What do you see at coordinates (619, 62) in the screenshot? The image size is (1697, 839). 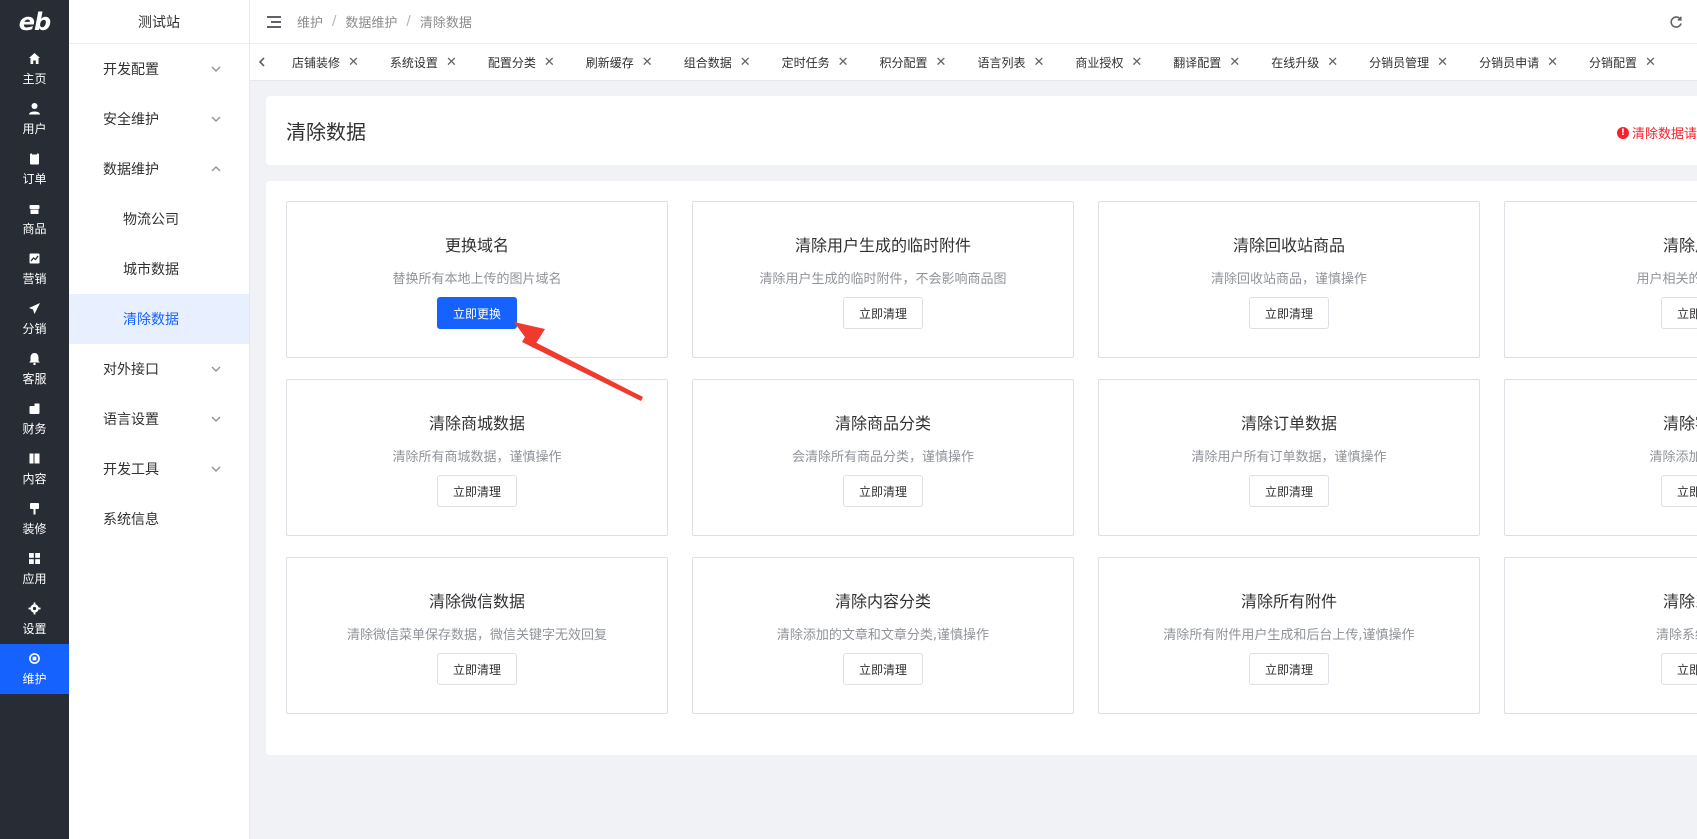 I see `tab-3: 刷新缓存 ✕` at bounding box center [619, 62].